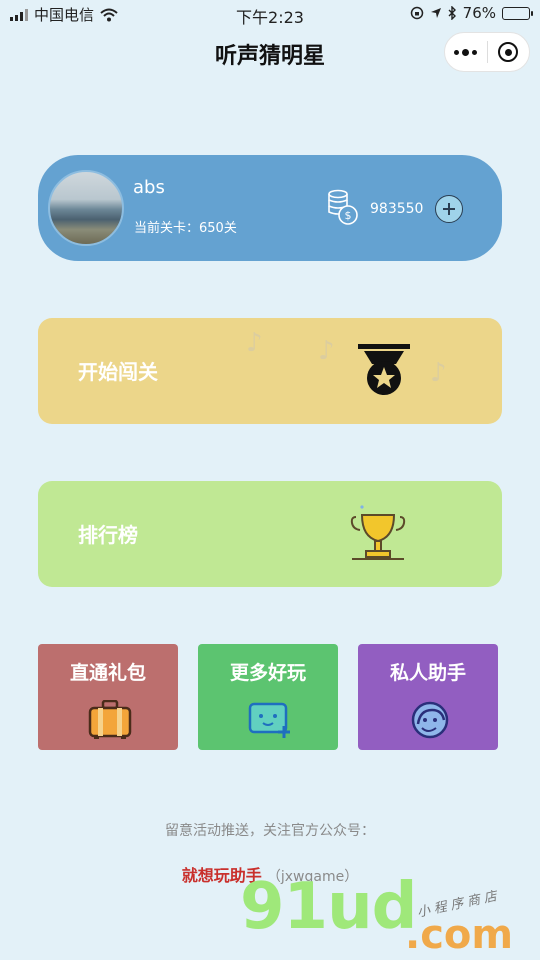 This screenshot has height=960, width=540. I want to click on current-level: 当前关卡：650关, so click(185, 228).